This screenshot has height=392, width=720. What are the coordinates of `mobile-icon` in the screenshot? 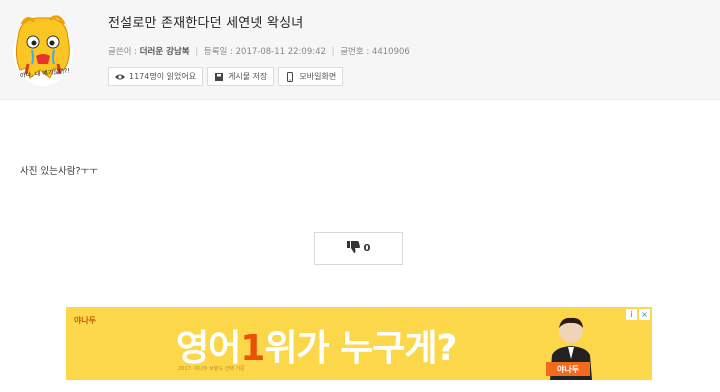 It's located at (290, 76).